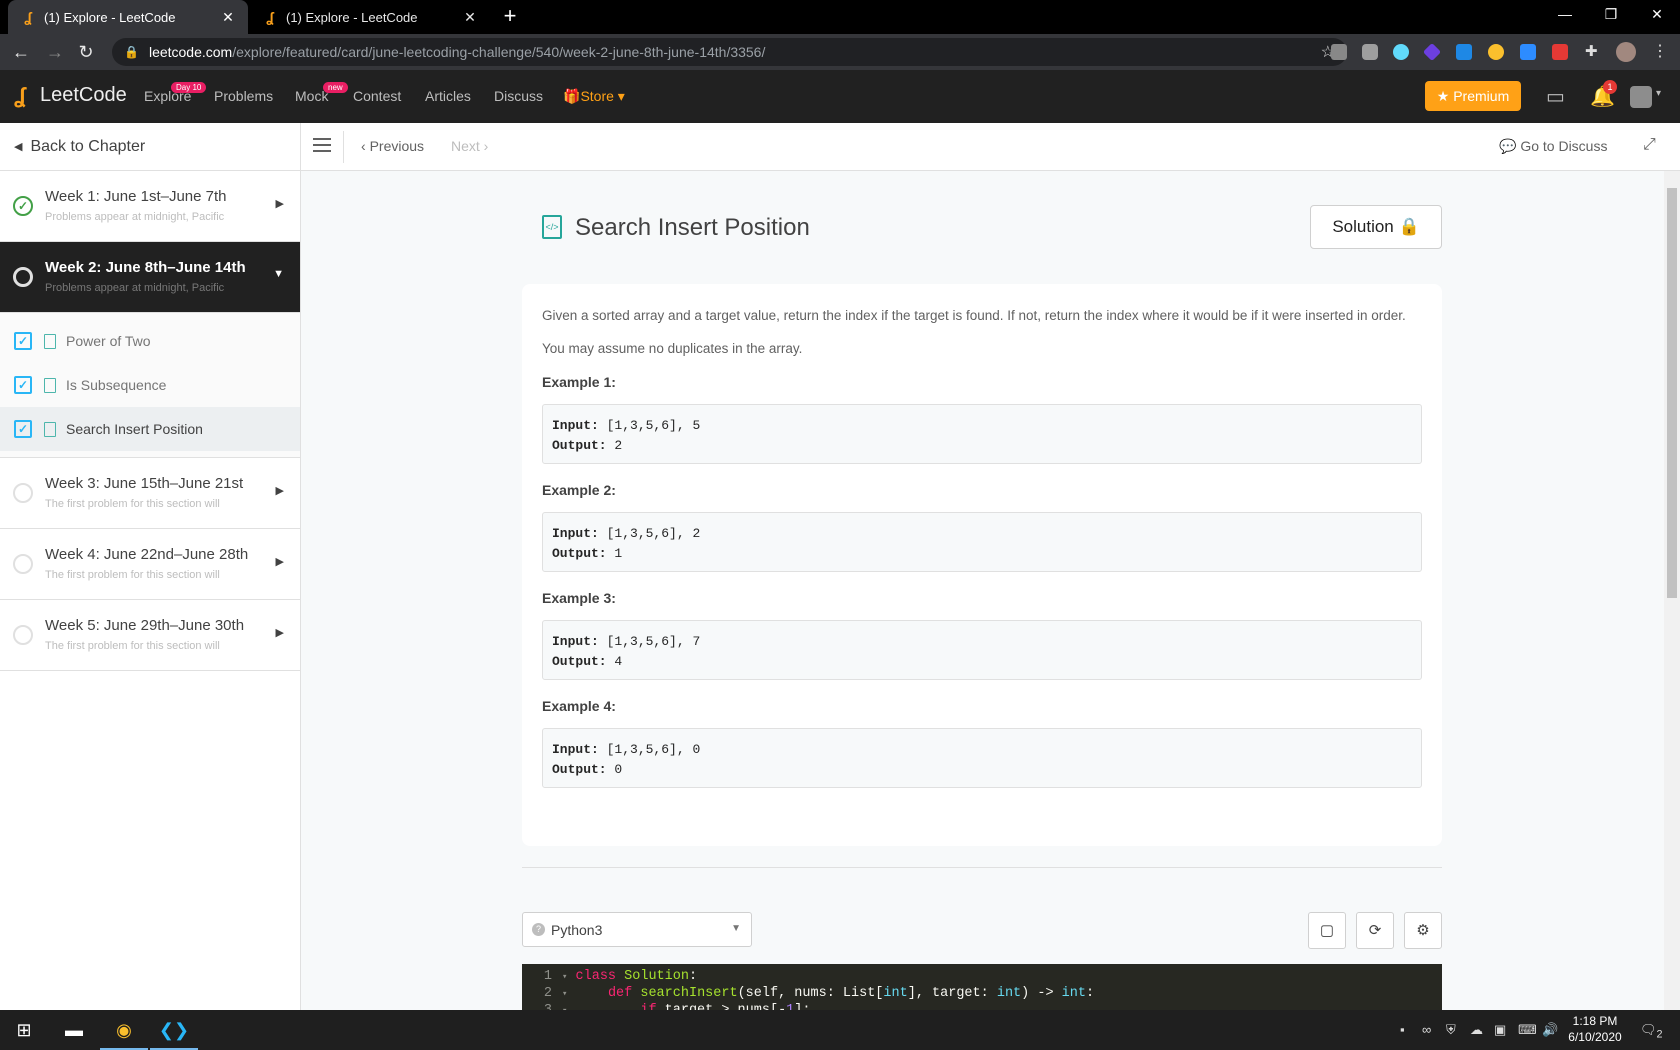 The width and height of the screenshot is (1680, 1050). Describe the element at coordinates (1555, 96) in the screenshot. I see `playground-icon: ▭` at that location.